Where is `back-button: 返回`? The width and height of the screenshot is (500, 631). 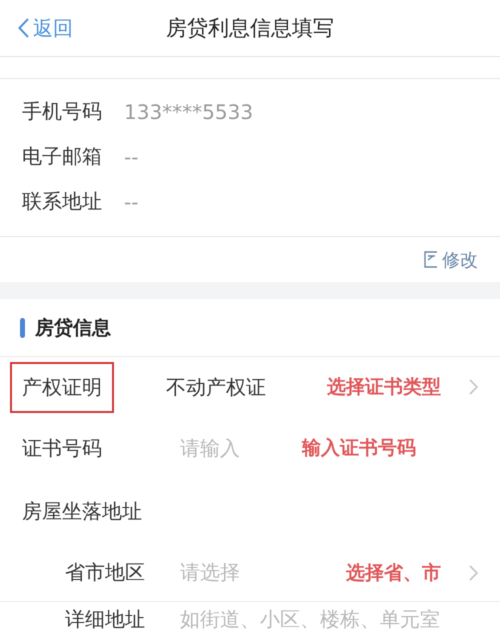 back-button: 返回 is located at coordinates (36, 28).